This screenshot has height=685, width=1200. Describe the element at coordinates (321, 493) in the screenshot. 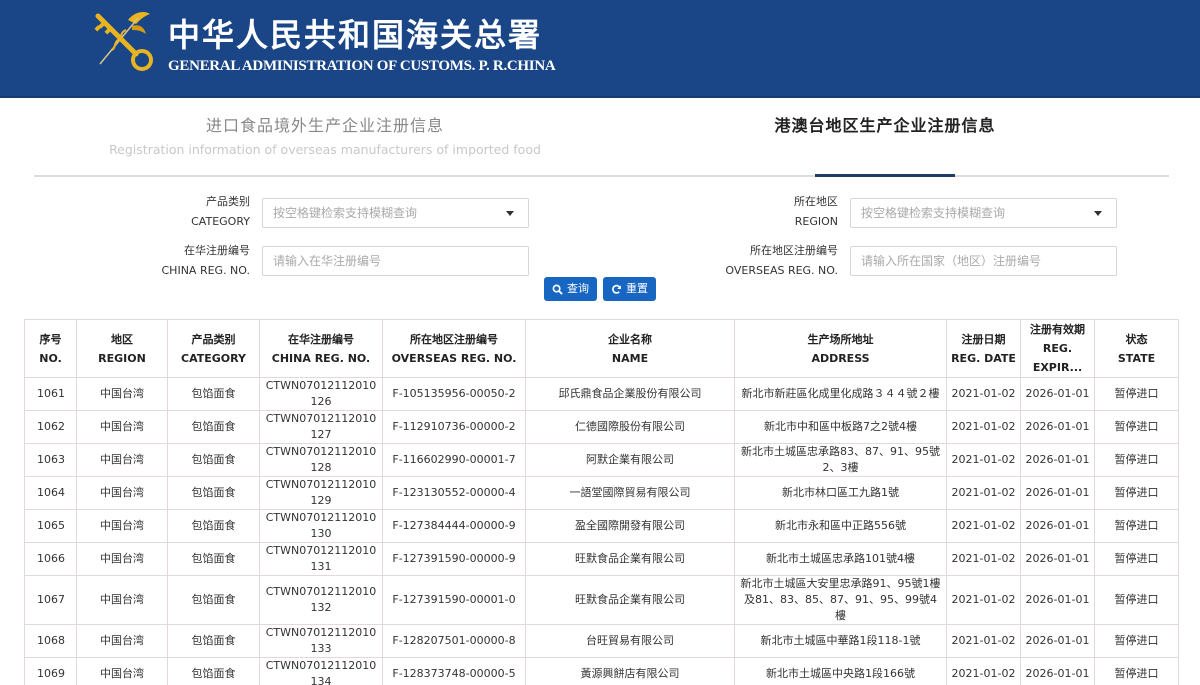

I see `cell-china-reg-no: CTWN07012112010129` at that location.